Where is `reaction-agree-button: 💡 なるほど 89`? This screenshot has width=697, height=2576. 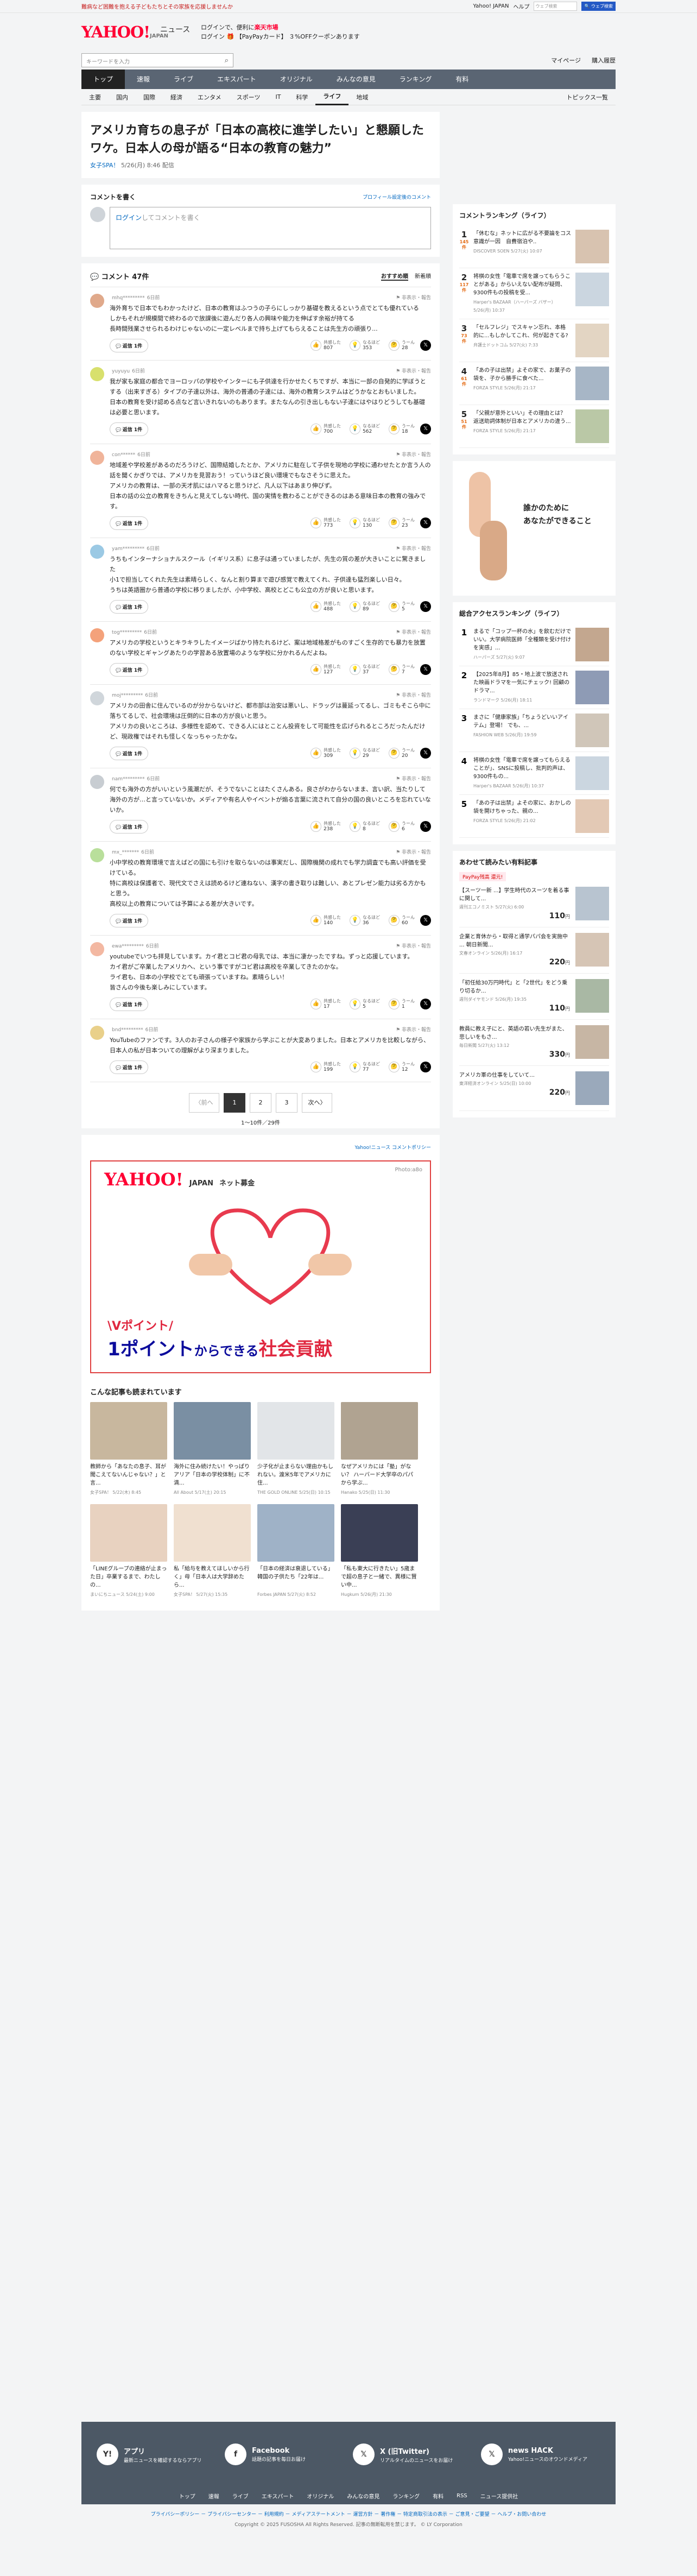
reaction-agree-button: 💡 なるほど 89 is located at coordinates (365, 607).